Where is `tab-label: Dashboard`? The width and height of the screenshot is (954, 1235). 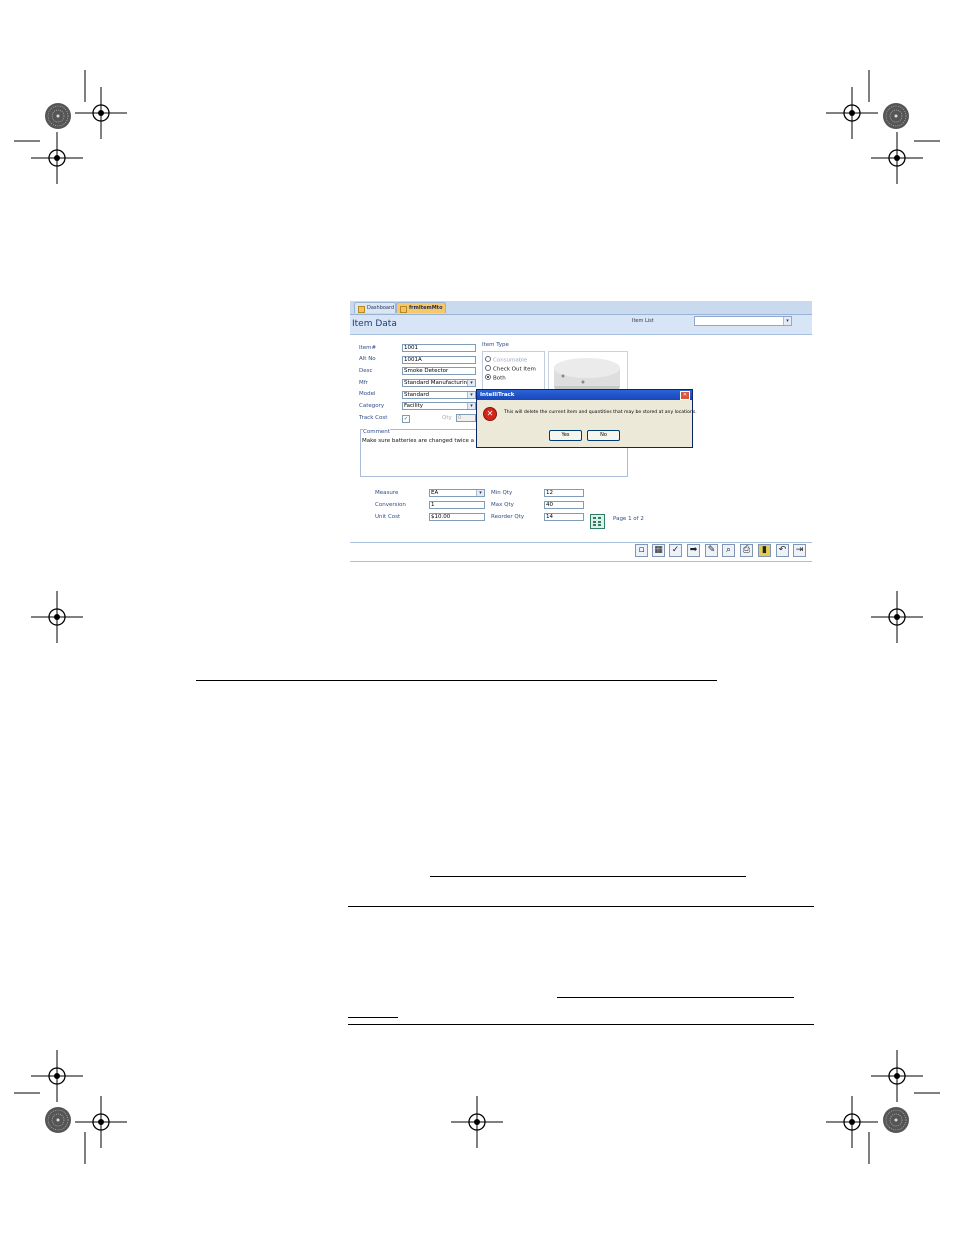 tab-label: Dashboard is located at coordinates (381, 308).